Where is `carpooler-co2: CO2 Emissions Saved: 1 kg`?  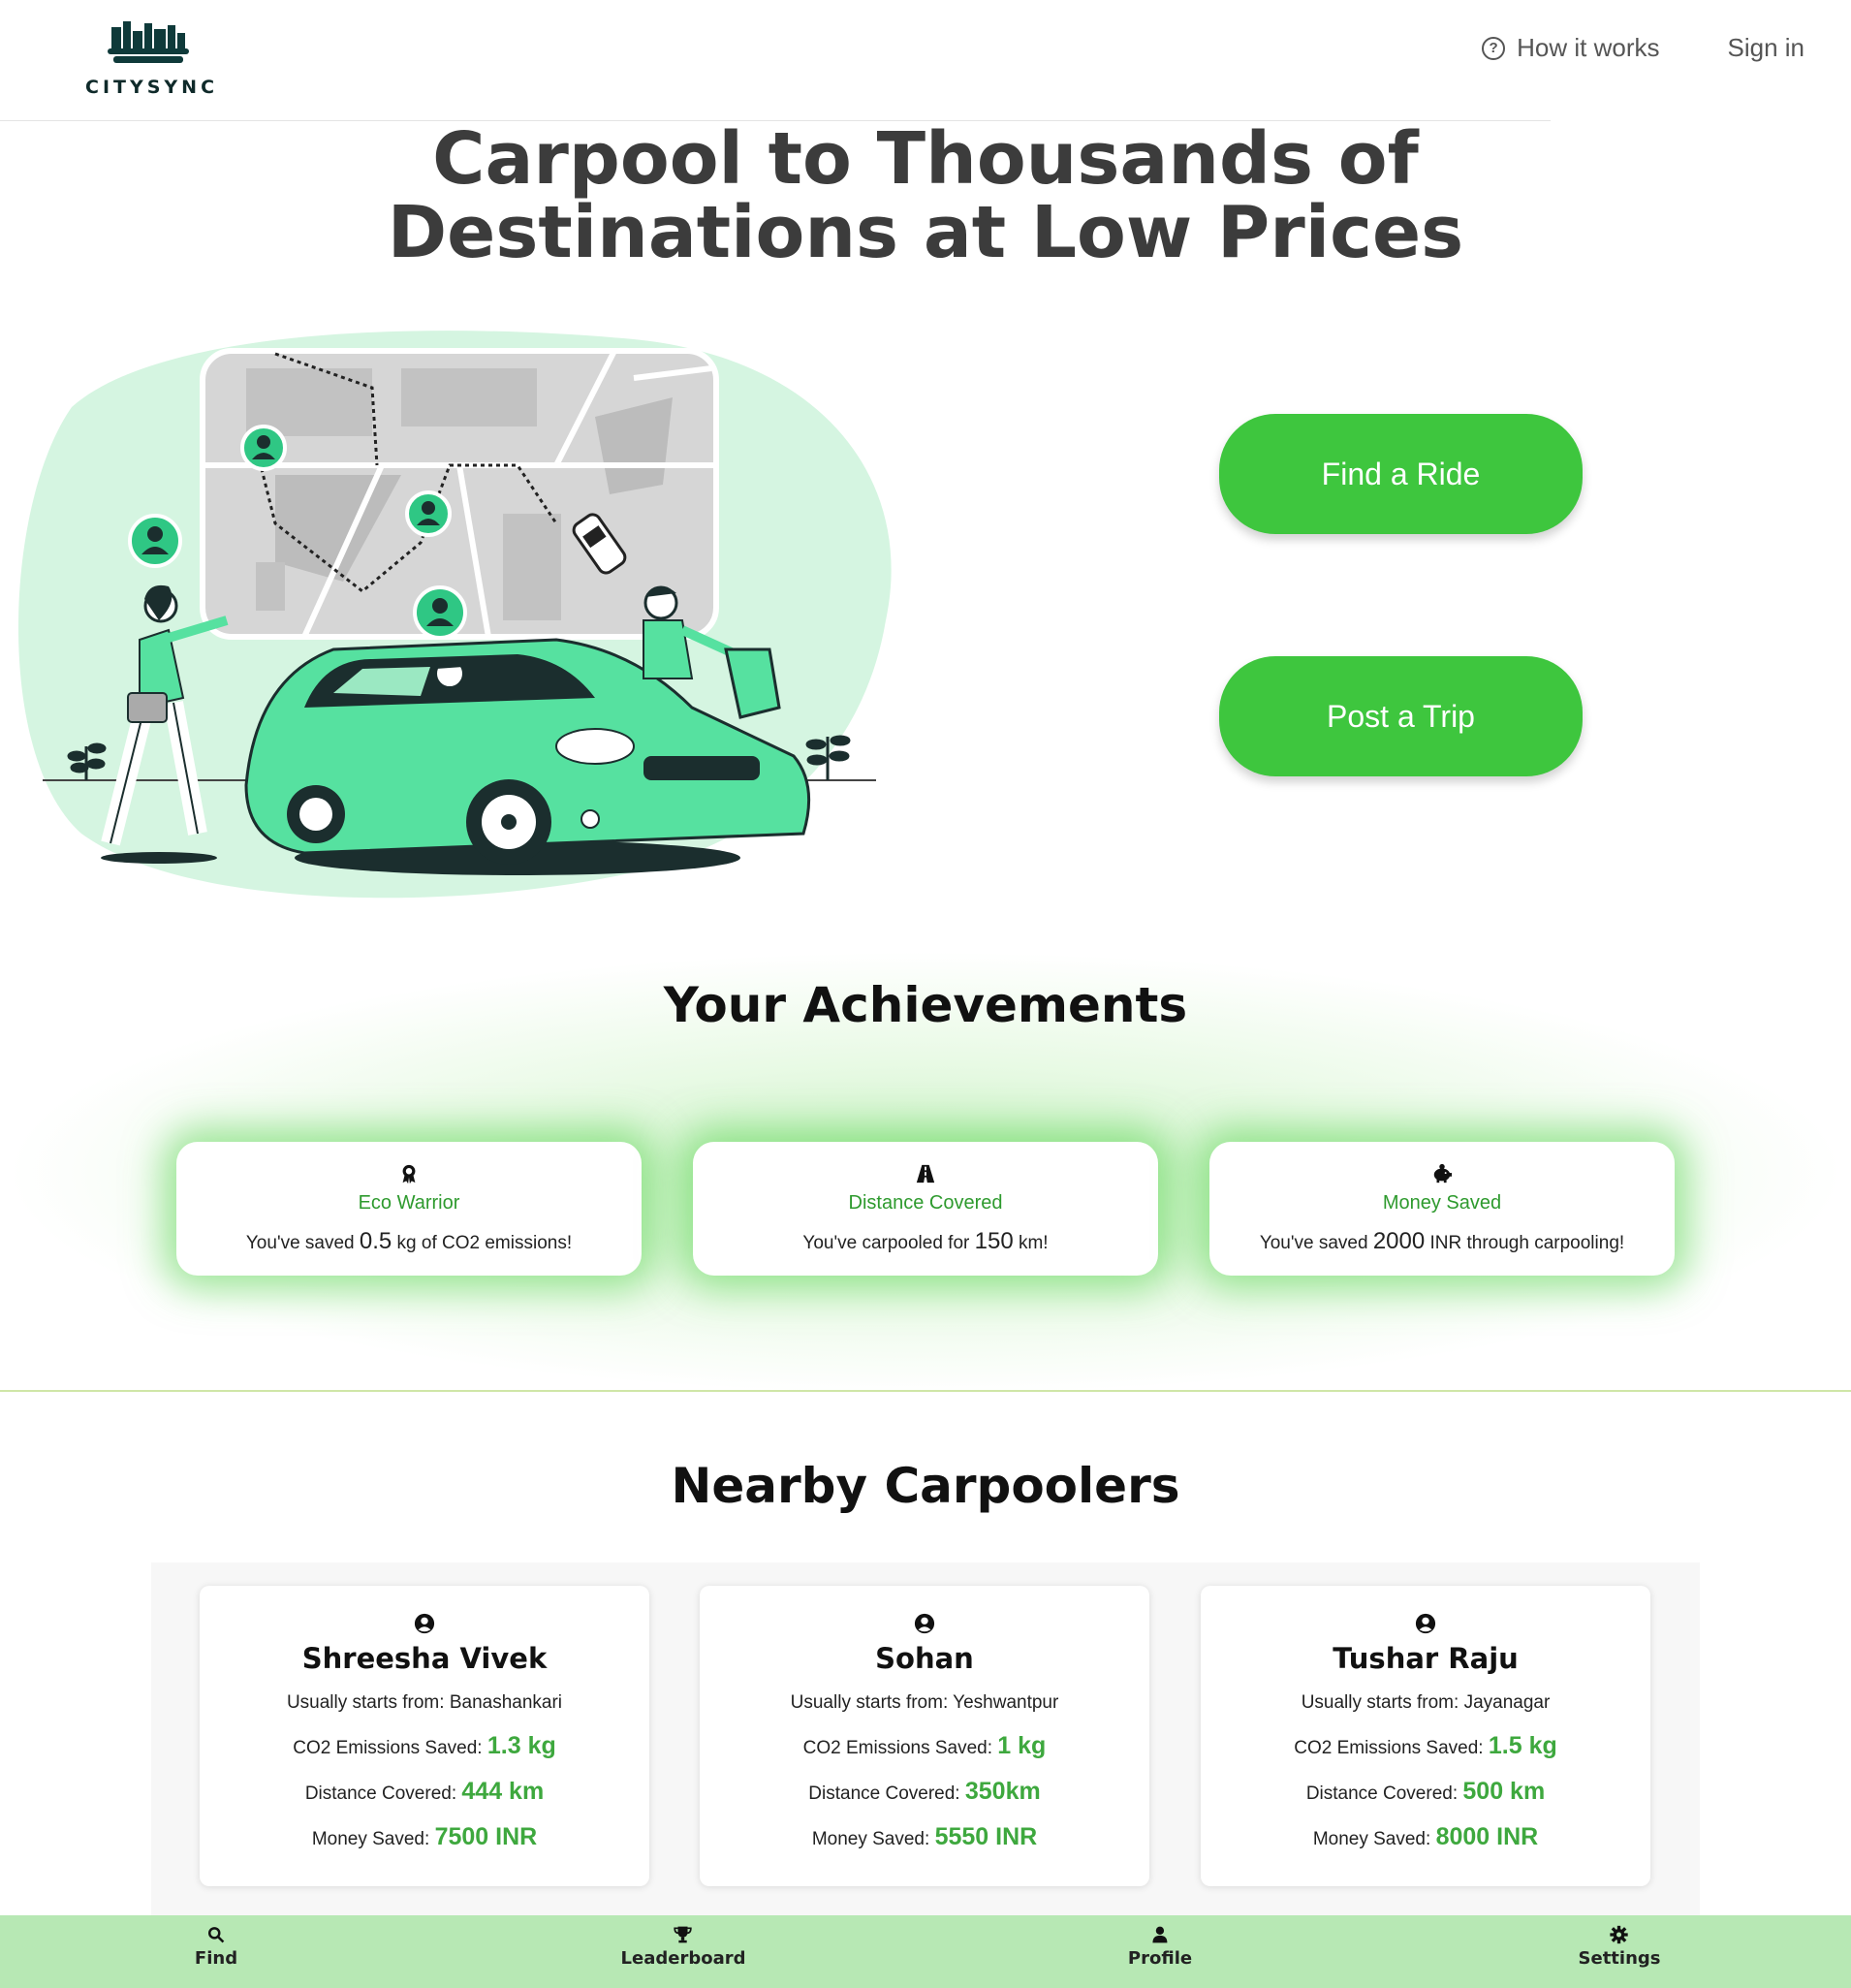
carpooler-co2: CO2 Emissions Saved: 1 kg is located at coordinates (924, 1747).